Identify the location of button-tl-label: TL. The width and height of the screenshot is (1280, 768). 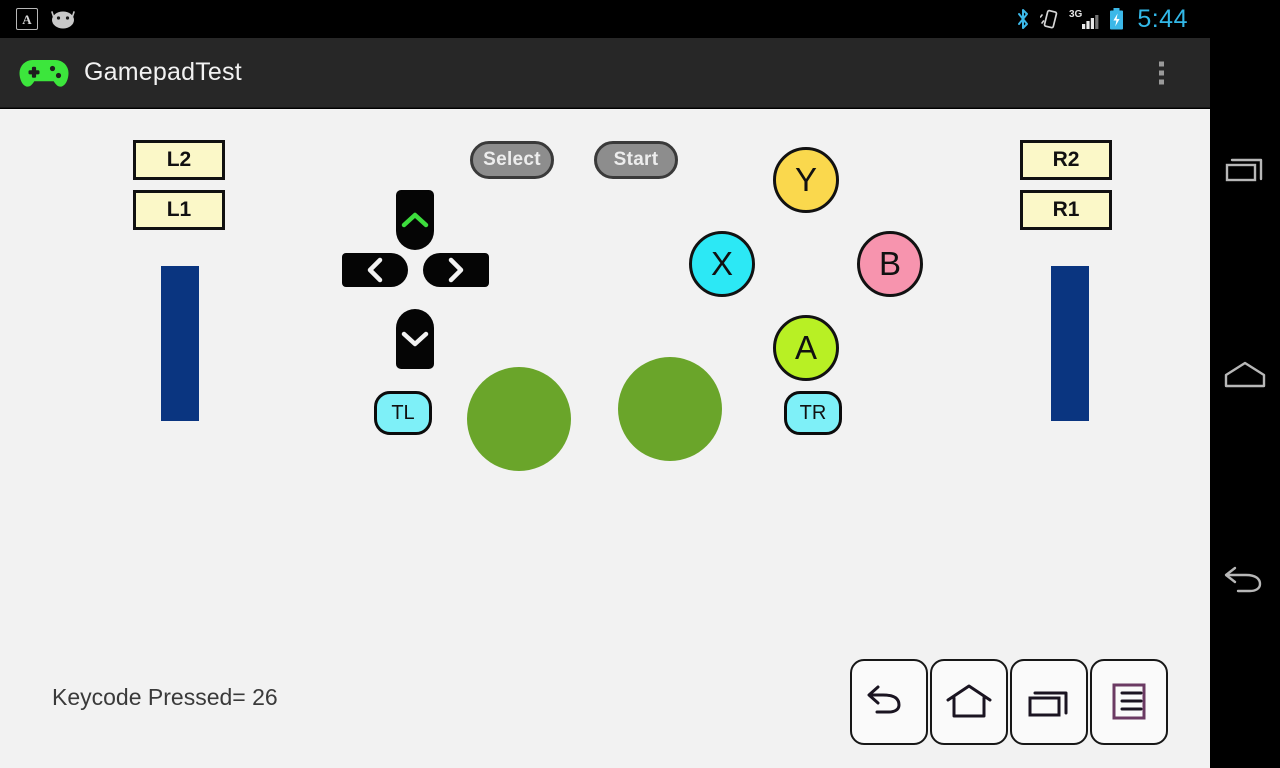
(403, 412).